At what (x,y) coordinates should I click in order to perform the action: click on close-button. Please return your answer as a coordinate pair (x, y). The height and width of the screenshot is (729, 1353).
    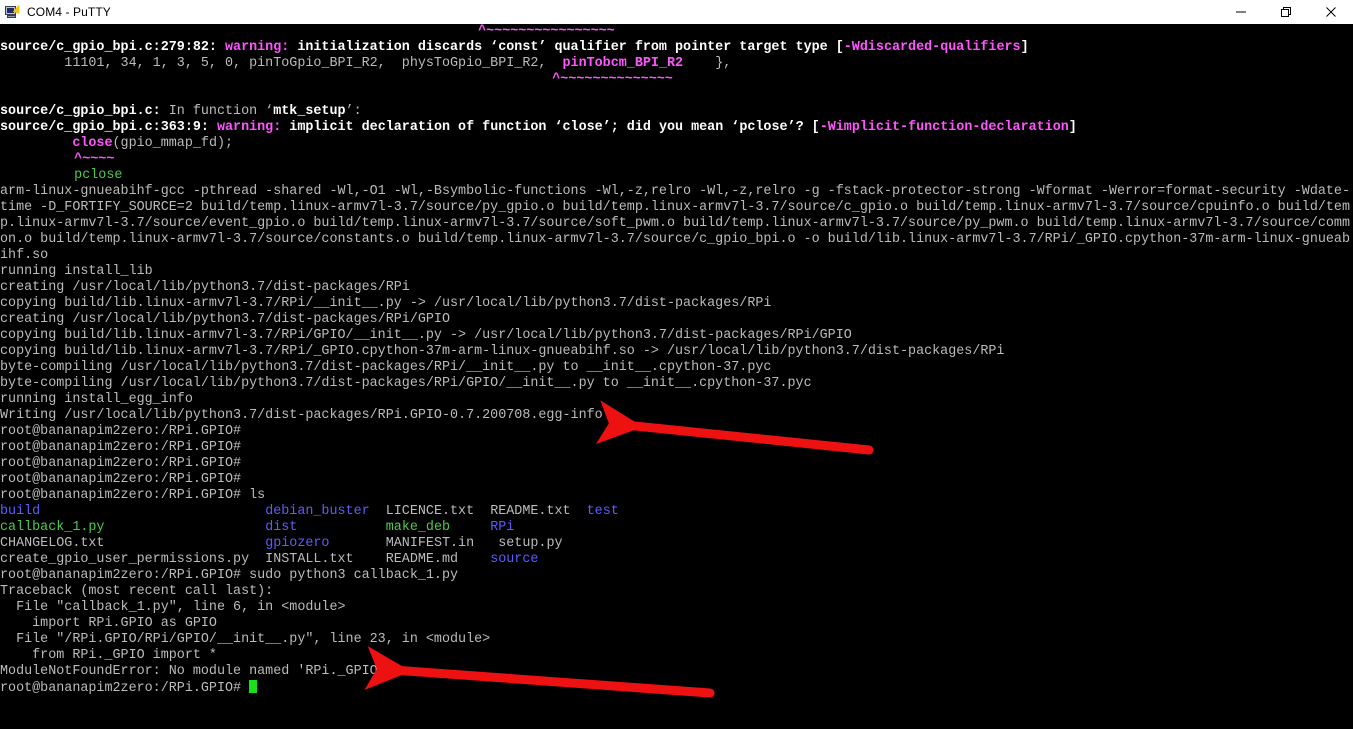
    Looking at the image, I should click on (1330, 11).